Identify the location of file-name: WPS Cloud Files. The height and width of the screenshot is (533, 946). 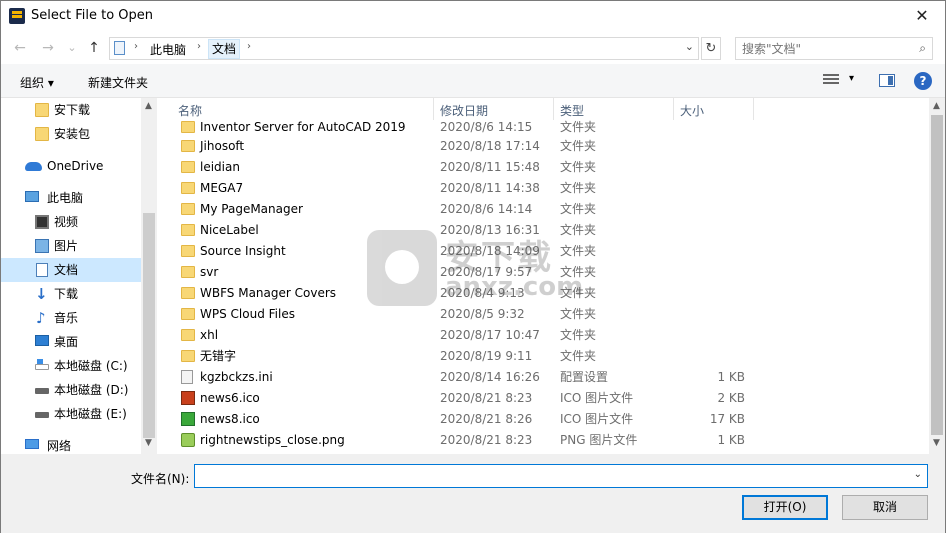
(247, 314).